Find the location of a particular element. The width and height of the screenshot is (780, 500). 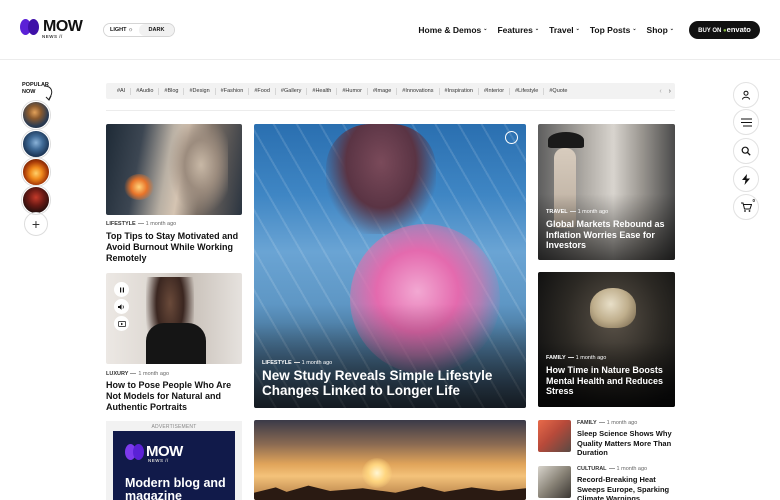

menu-lines-icon is located at coordinates (746, 122).